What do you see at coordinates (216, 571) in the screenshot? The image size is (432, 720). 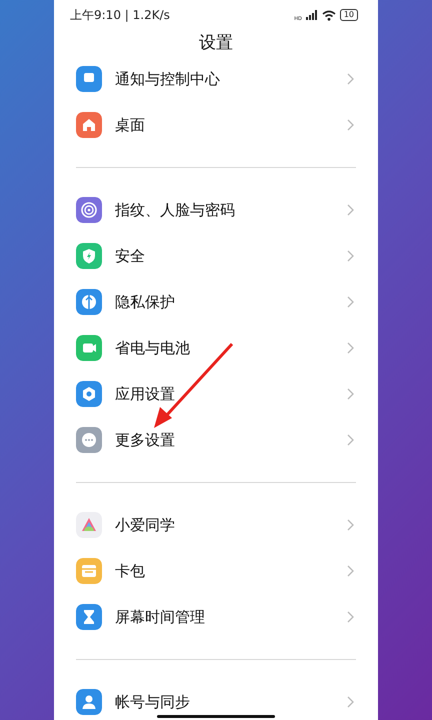 I see `settings-item: 卡包` at bounding box center [216, 571].